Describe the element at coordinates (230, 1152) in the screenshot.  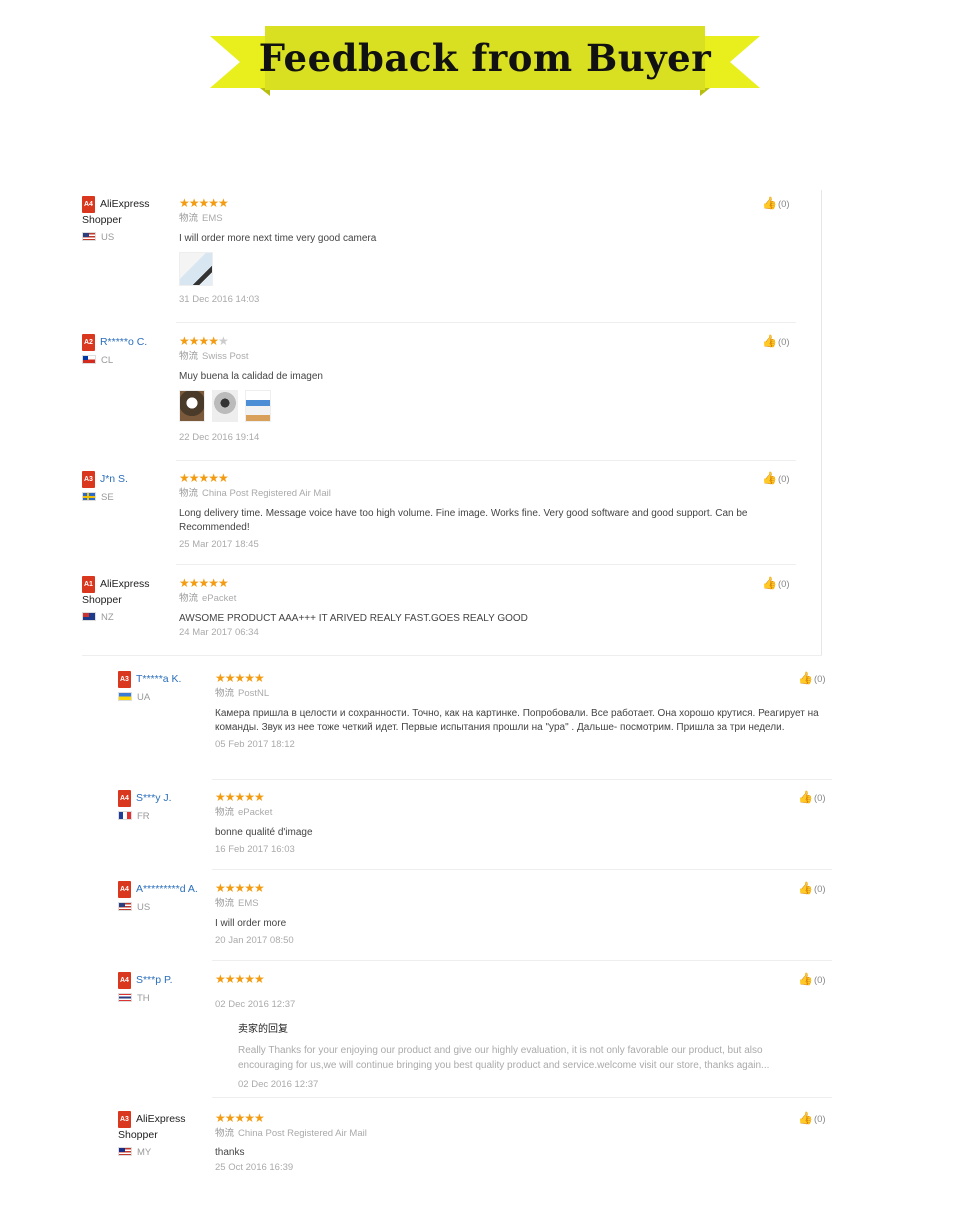
I see `review-text: thanks` at that location.